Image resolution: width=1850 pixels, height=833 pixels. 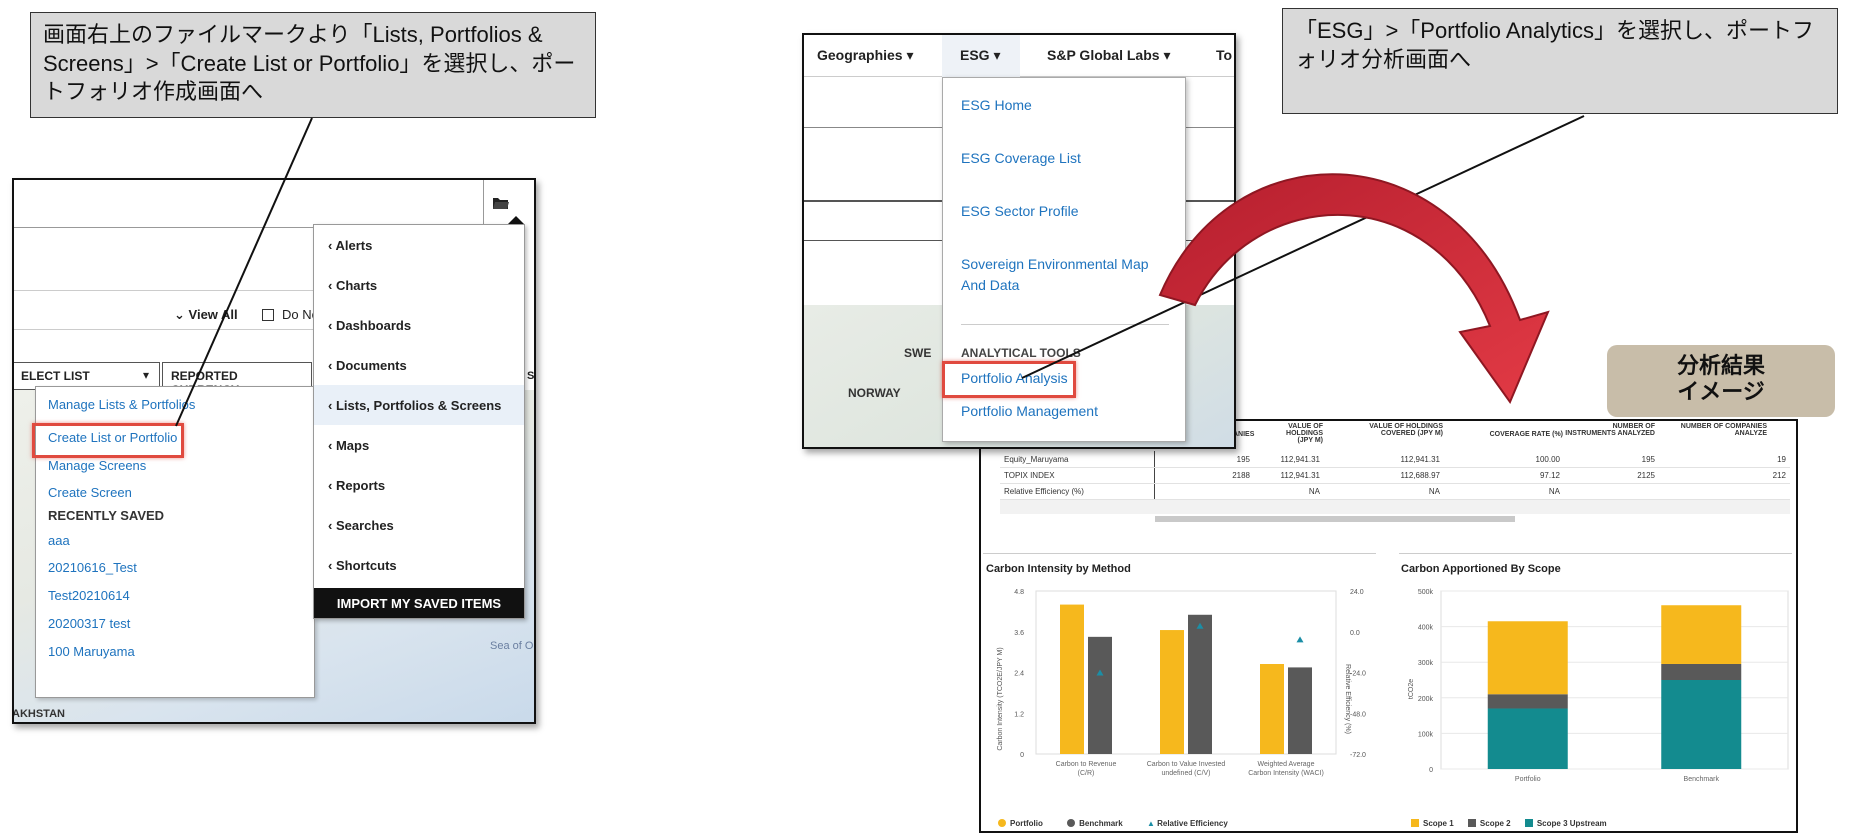 What do you see at coordinates (1354, 289) in the screenshot?
I see `flow-arrow` at bounding box center [1354, 289].